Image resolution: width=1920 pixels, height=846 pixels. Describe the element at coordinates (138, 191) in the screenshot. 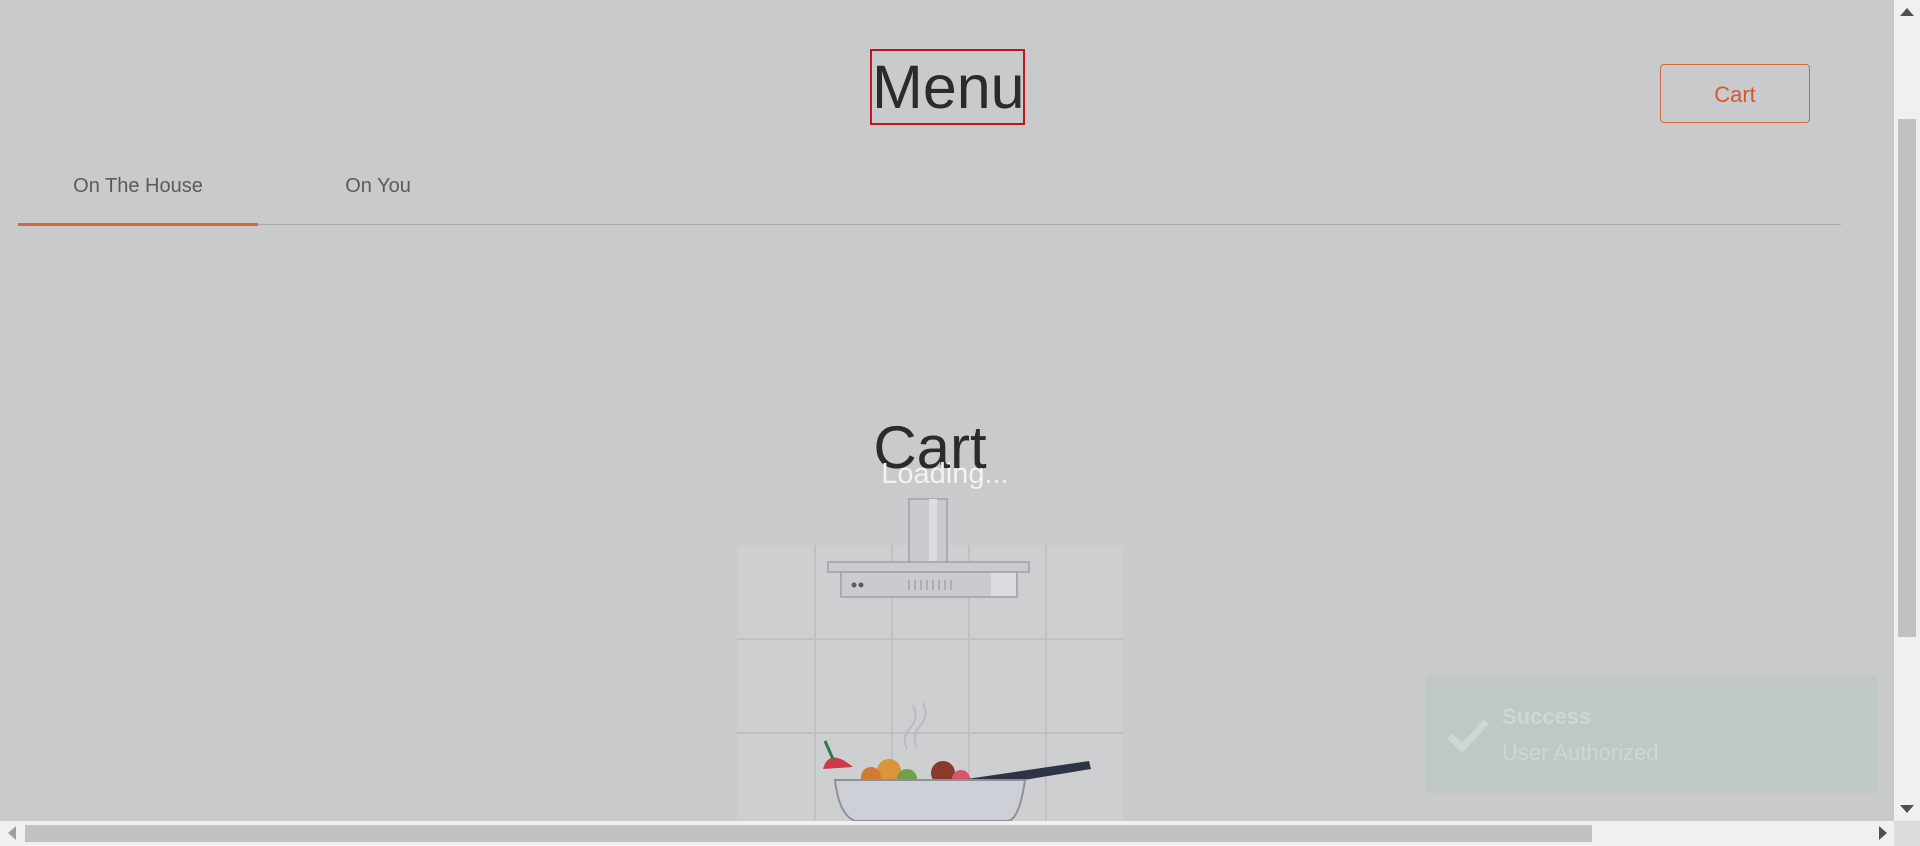

I see `tab-on-the-house: On The House` at that location.